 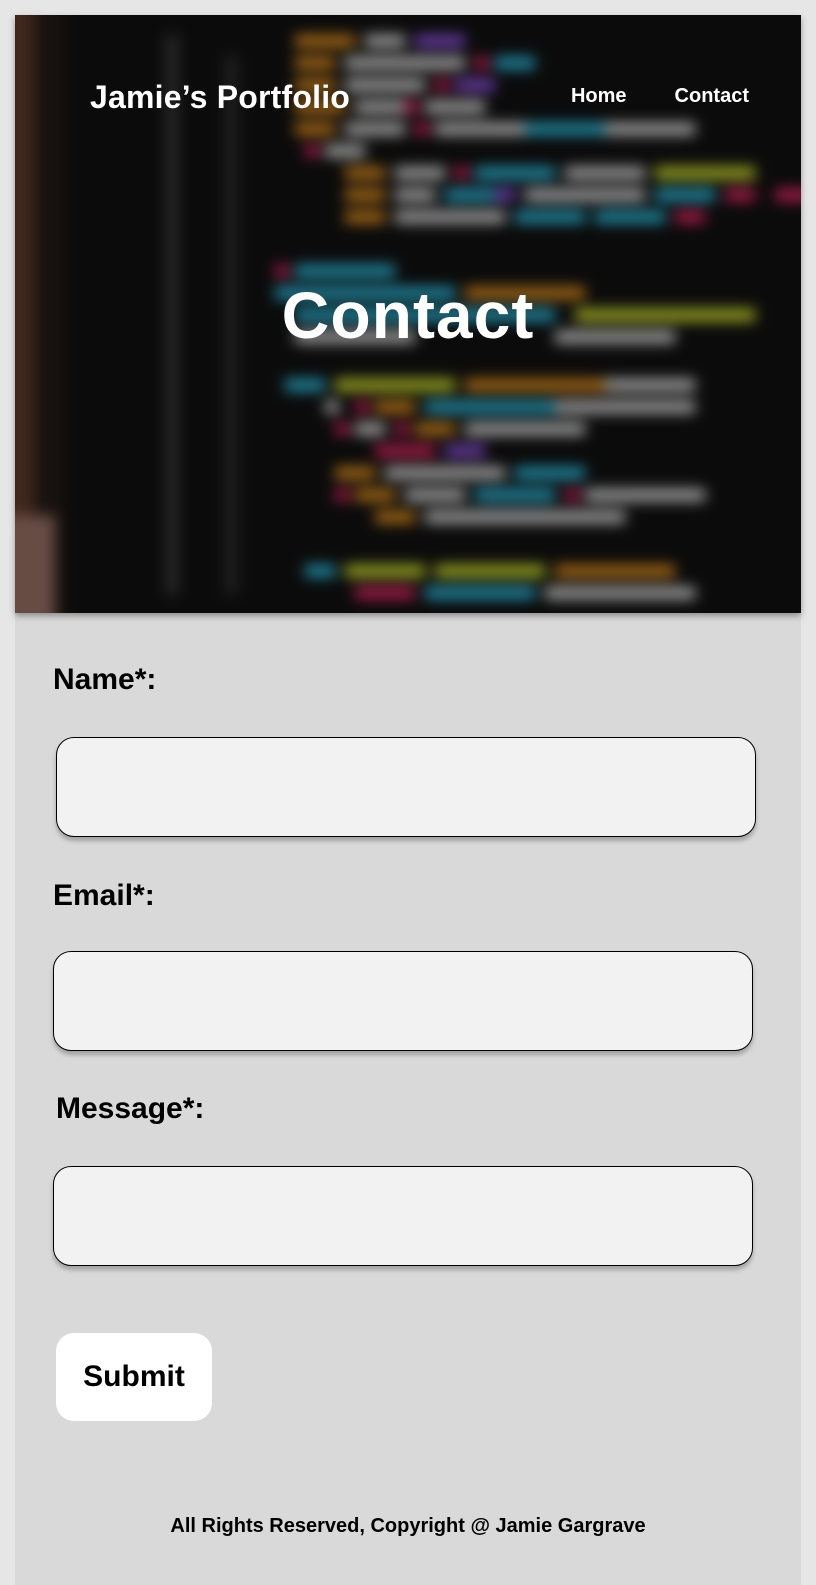 What do you see at coordinates (130, 1108) in the screenshot?
I see `message-label: Message*:` at bounding box center [130, 1108].